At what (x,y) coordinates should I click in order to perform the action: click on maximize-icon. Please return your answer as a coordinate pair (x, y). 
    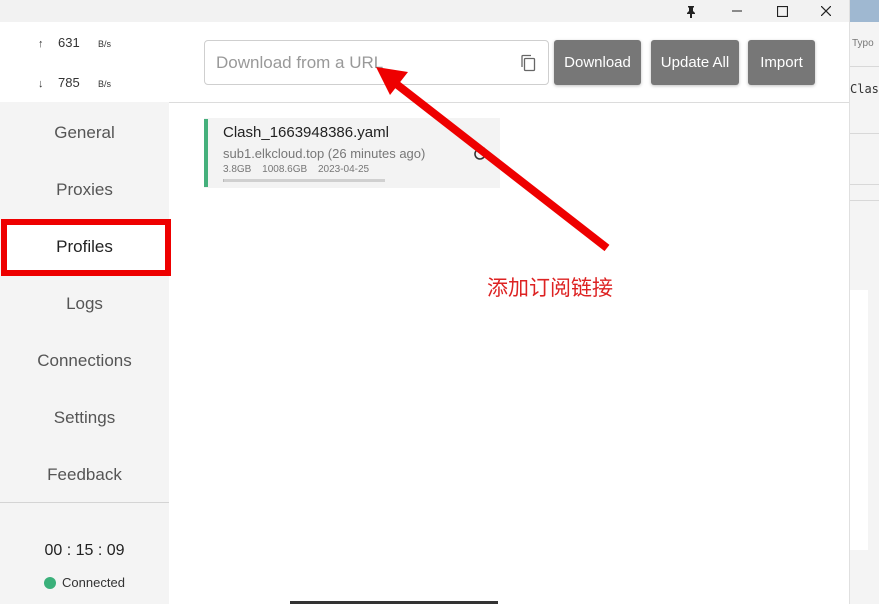
    Looking at the image, I should click on (782, 11).